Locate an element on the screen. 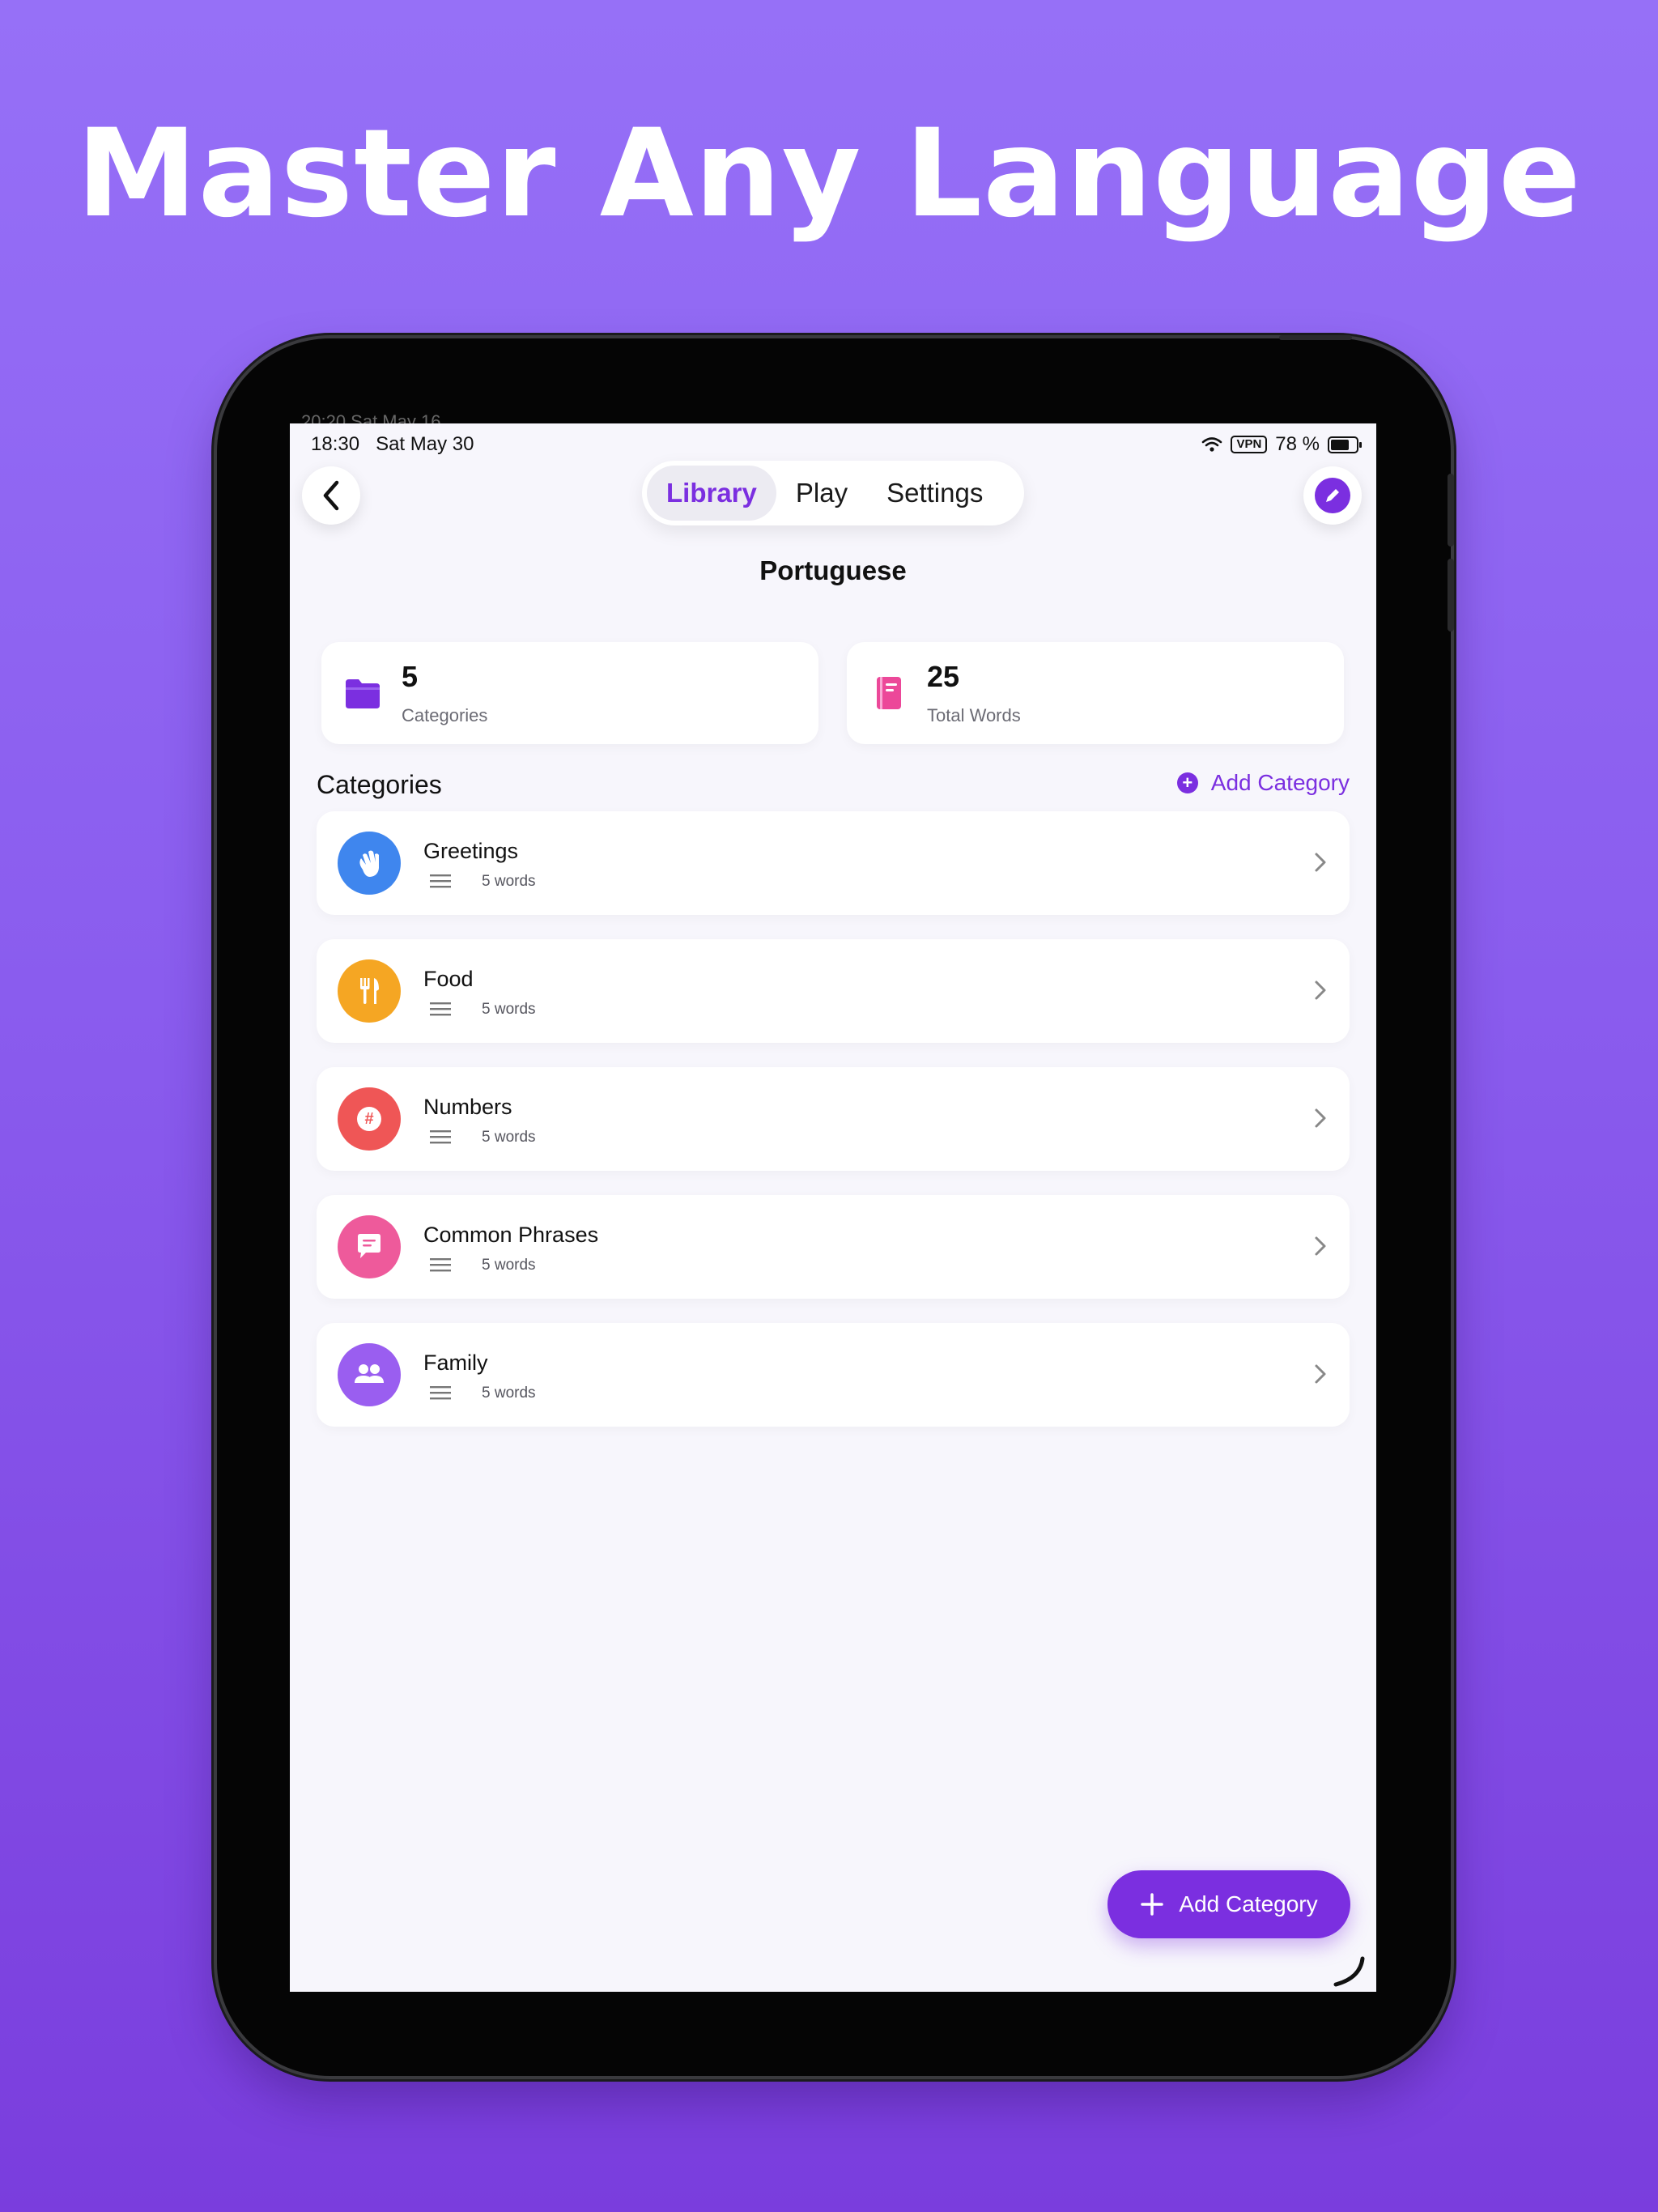 The width and height of the screenshot is (1658, 2212). back-button is located at coordinates (331, 496).